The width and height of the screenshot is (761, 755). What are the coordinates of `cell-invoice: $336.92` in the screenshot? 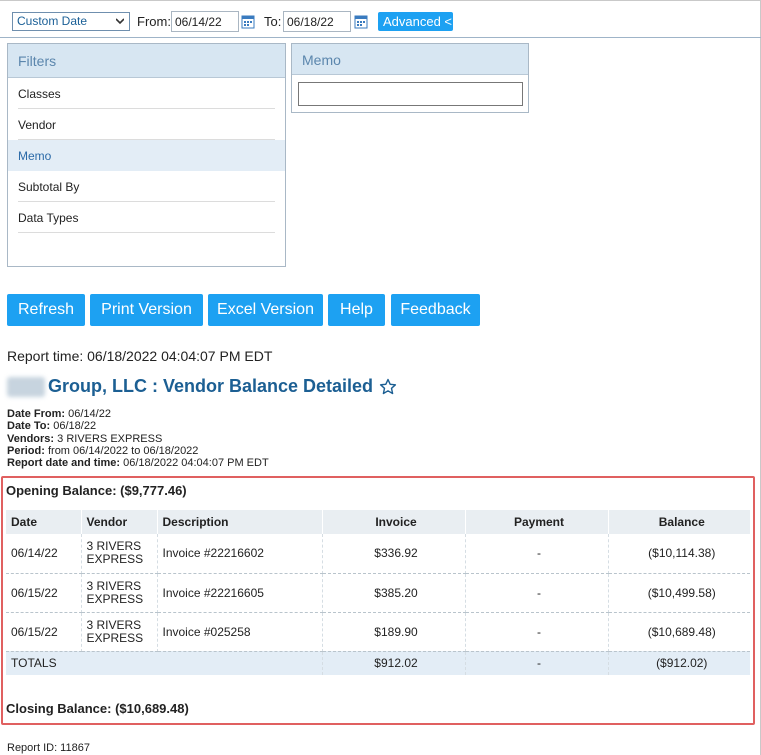 It's located at (394, 554).